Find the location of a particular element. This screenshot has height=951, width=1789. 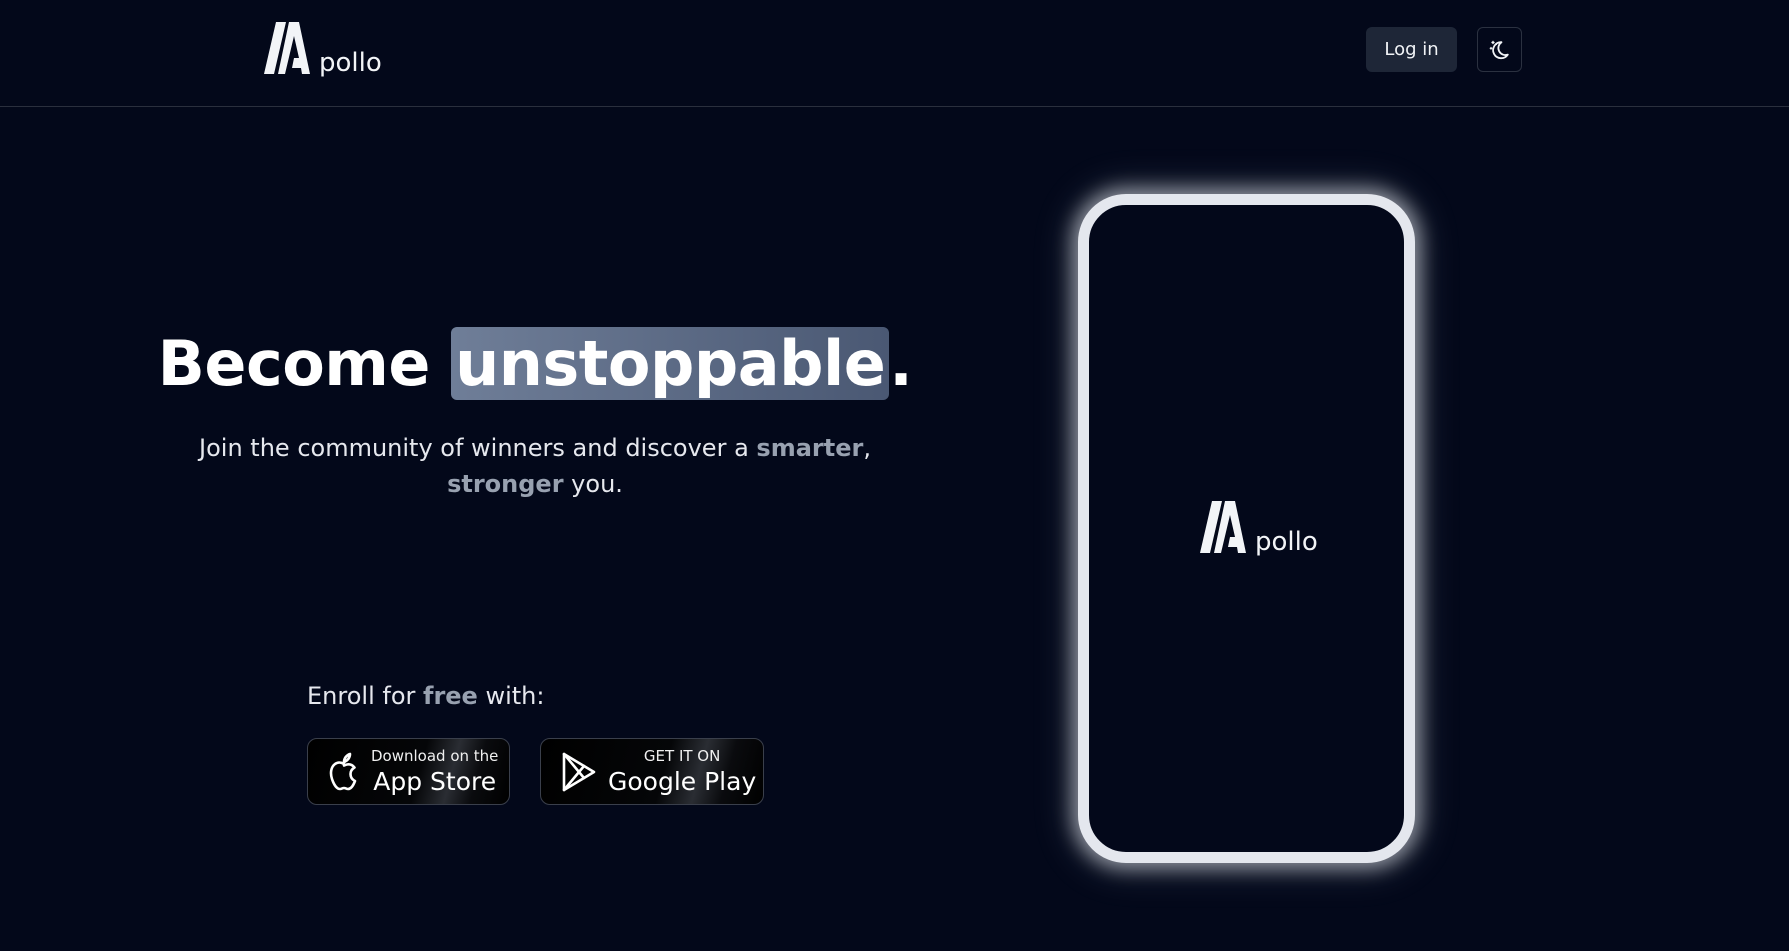

google-play-small-label: GET IT ON is located at coordinates (682, 756).